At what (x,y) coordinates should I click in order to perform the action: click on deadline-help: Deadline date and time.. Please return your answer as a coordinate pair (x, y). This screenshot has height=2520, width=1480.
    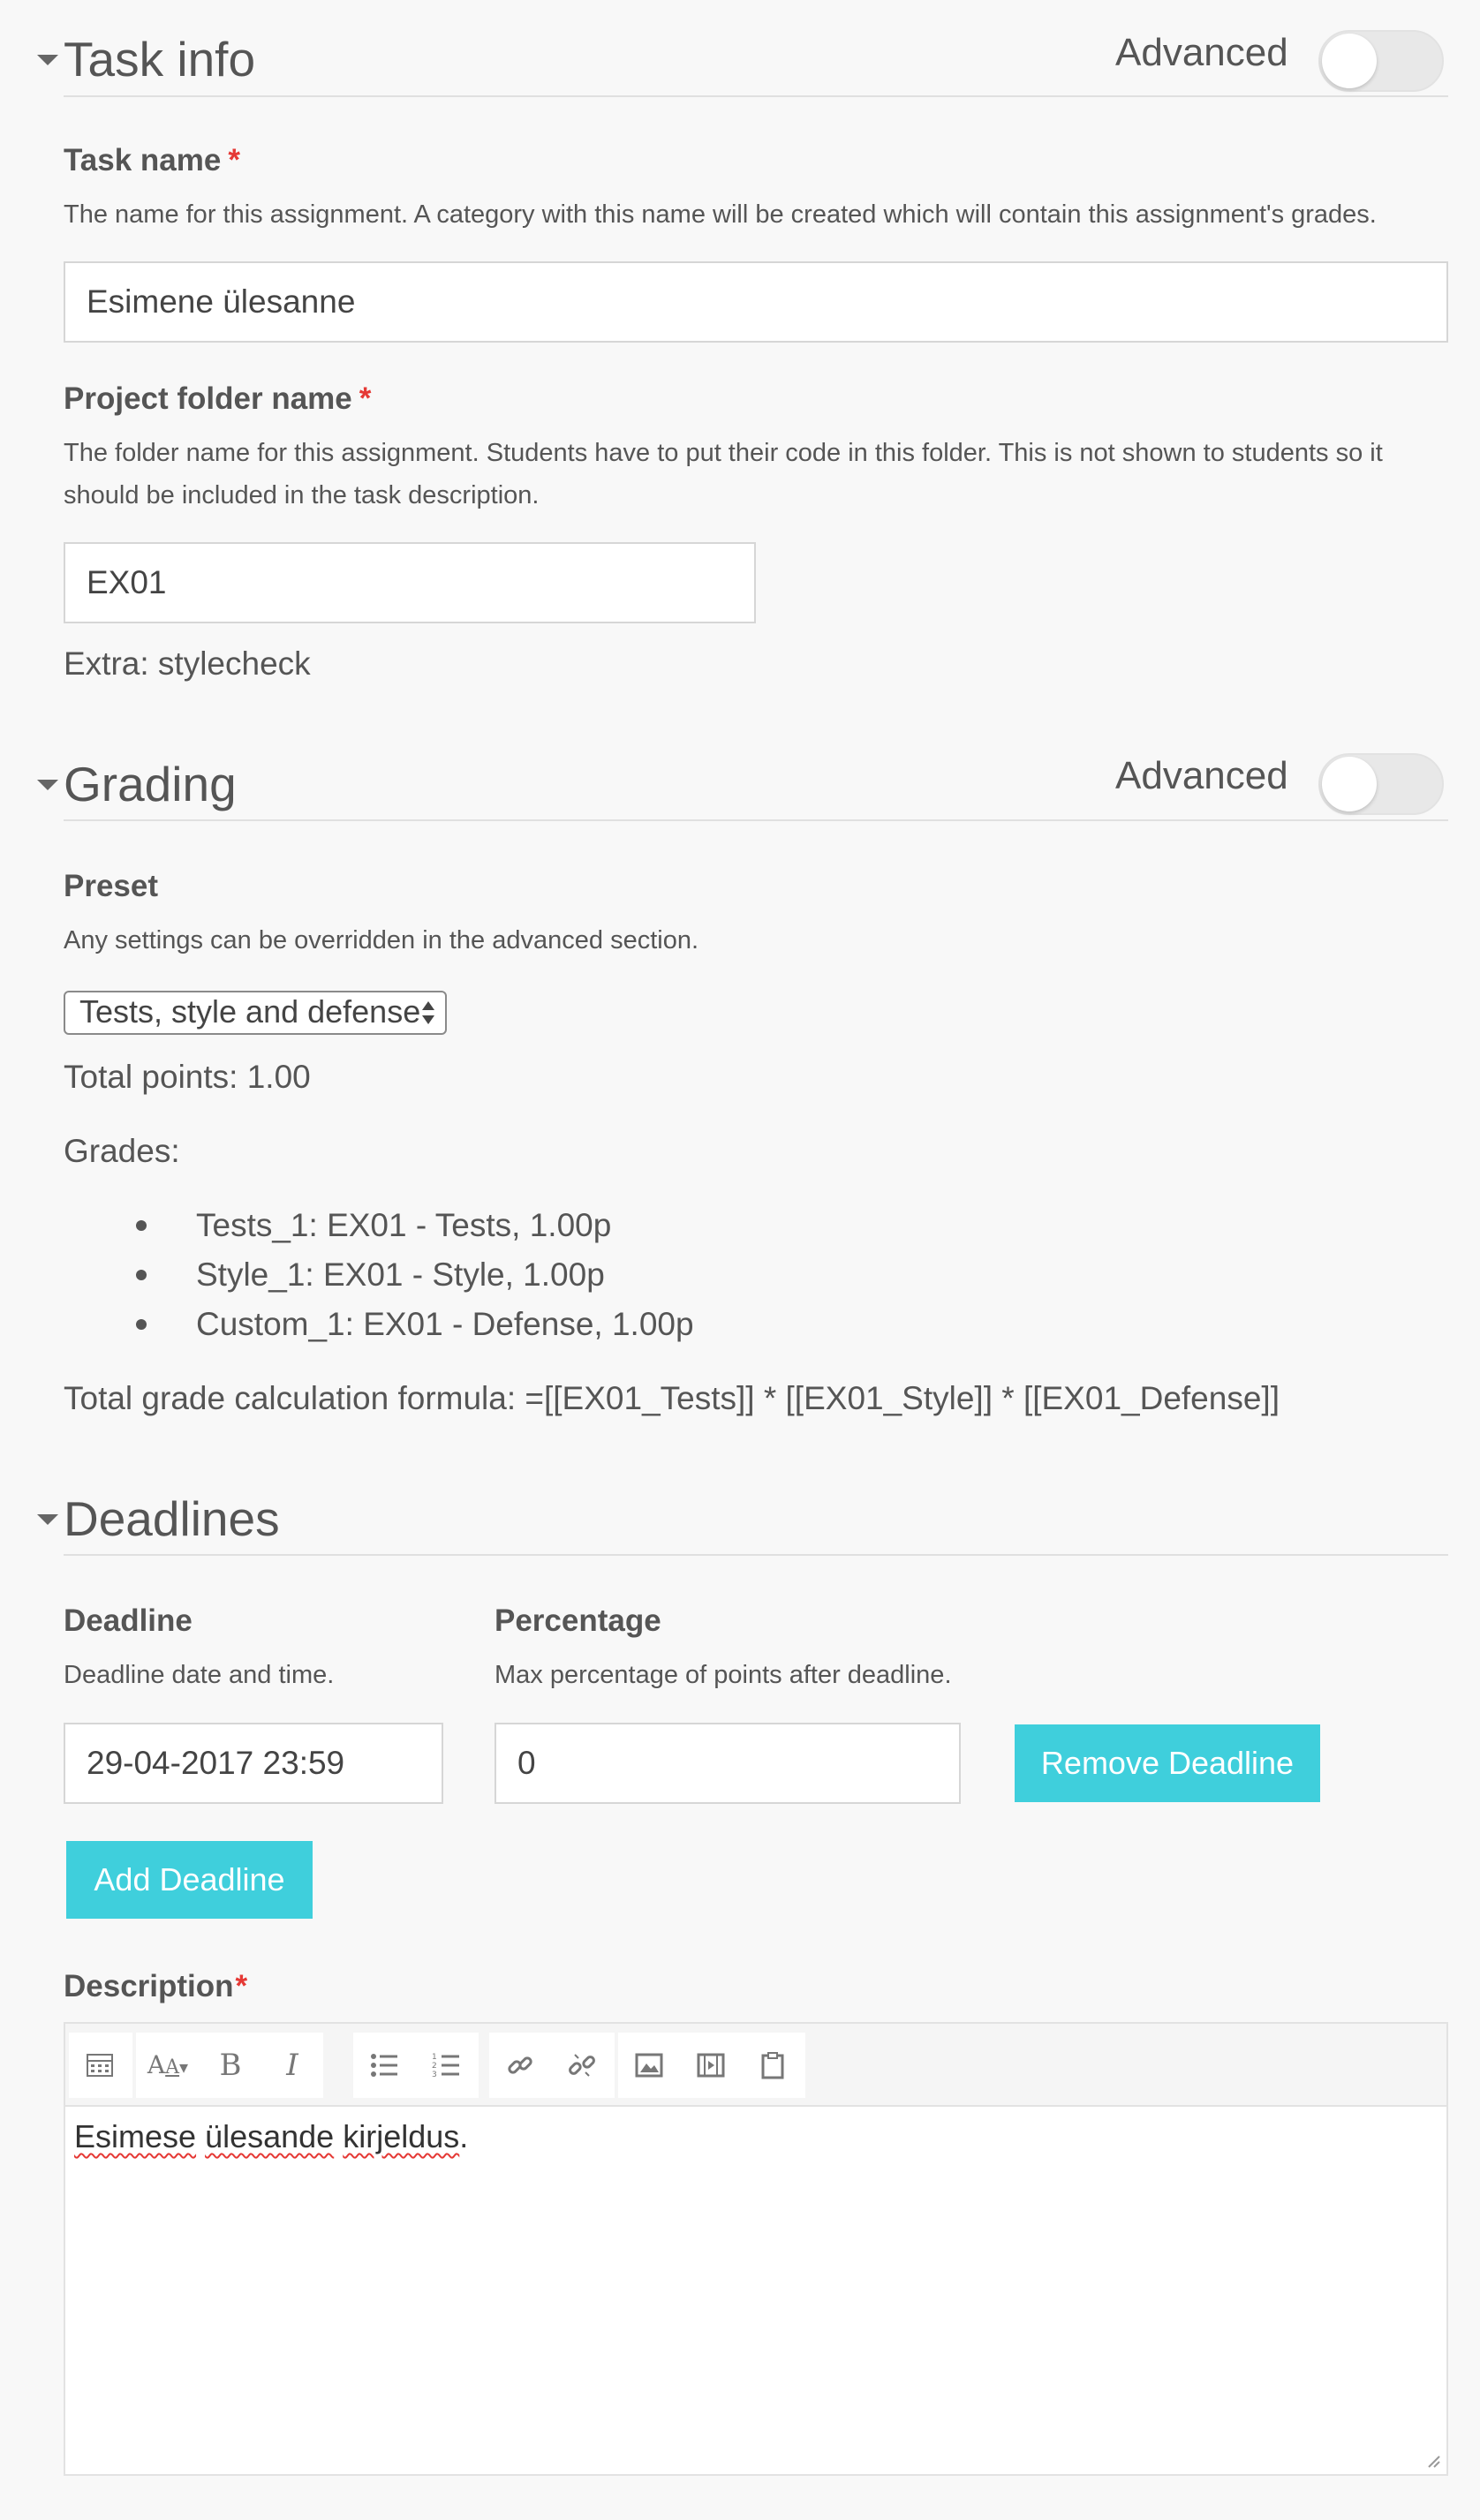
    Looking at the image, I should click on (199, 1675).